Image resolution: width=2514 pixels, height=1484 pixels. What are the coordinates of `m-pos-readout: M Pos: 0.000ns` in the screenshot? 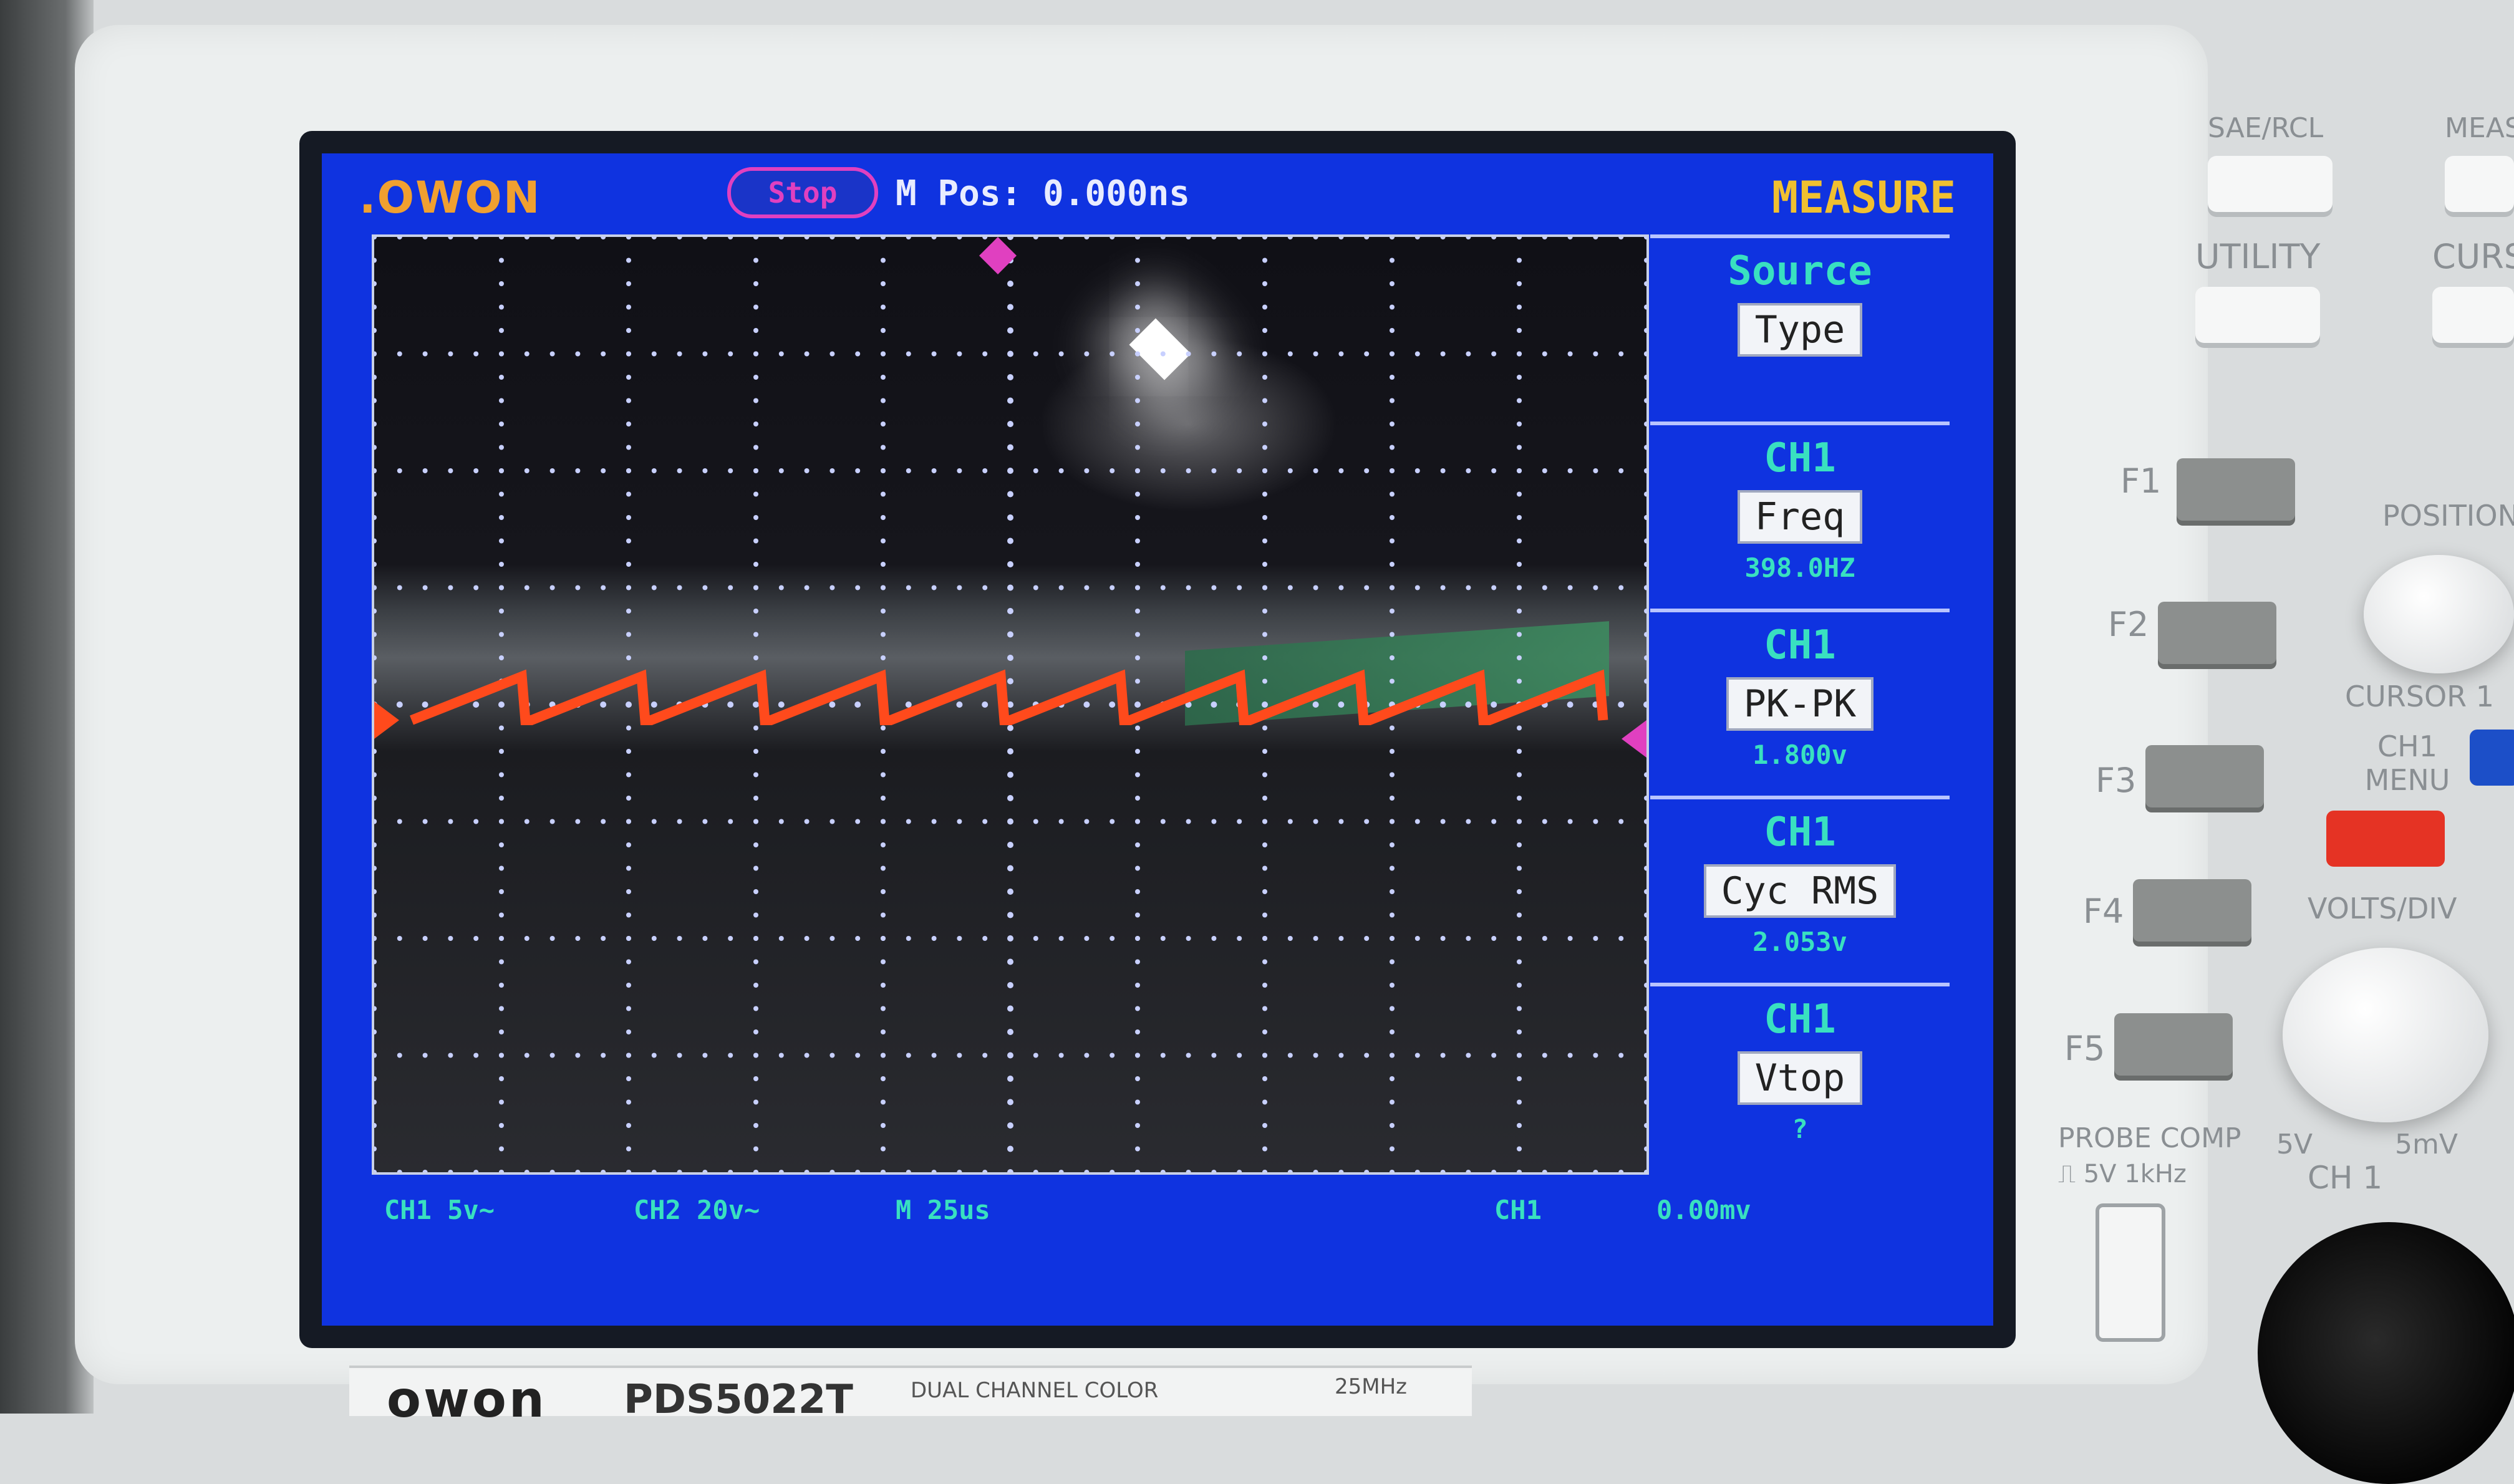 It's located at (1043, 193).